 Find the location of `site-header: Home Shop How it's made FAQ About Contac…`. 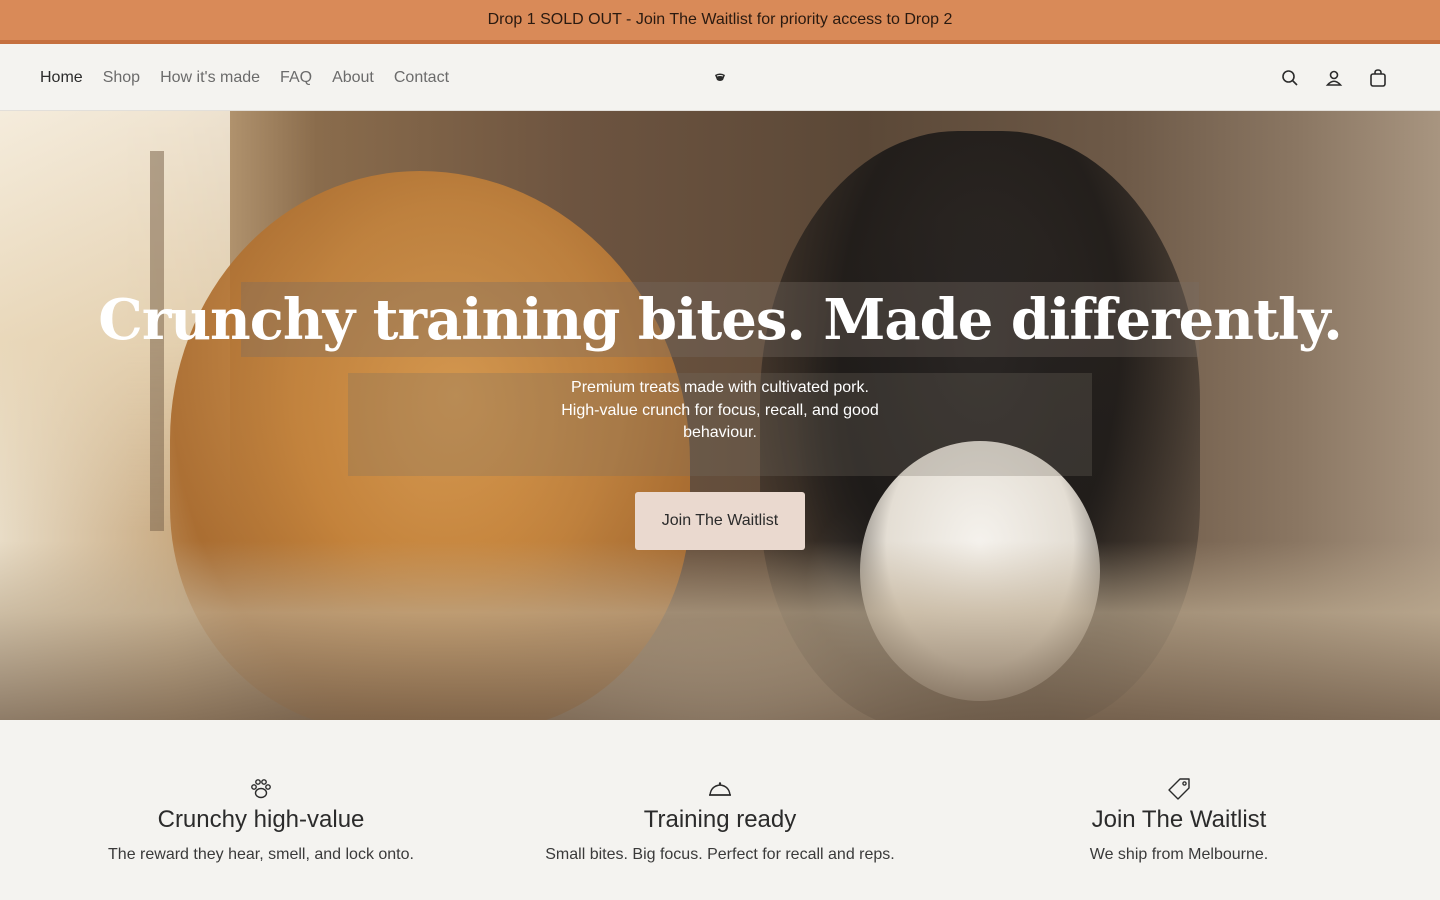

site-header: Home Shop How it's made FAQ About Contac… is located at coordinates (720, 77).